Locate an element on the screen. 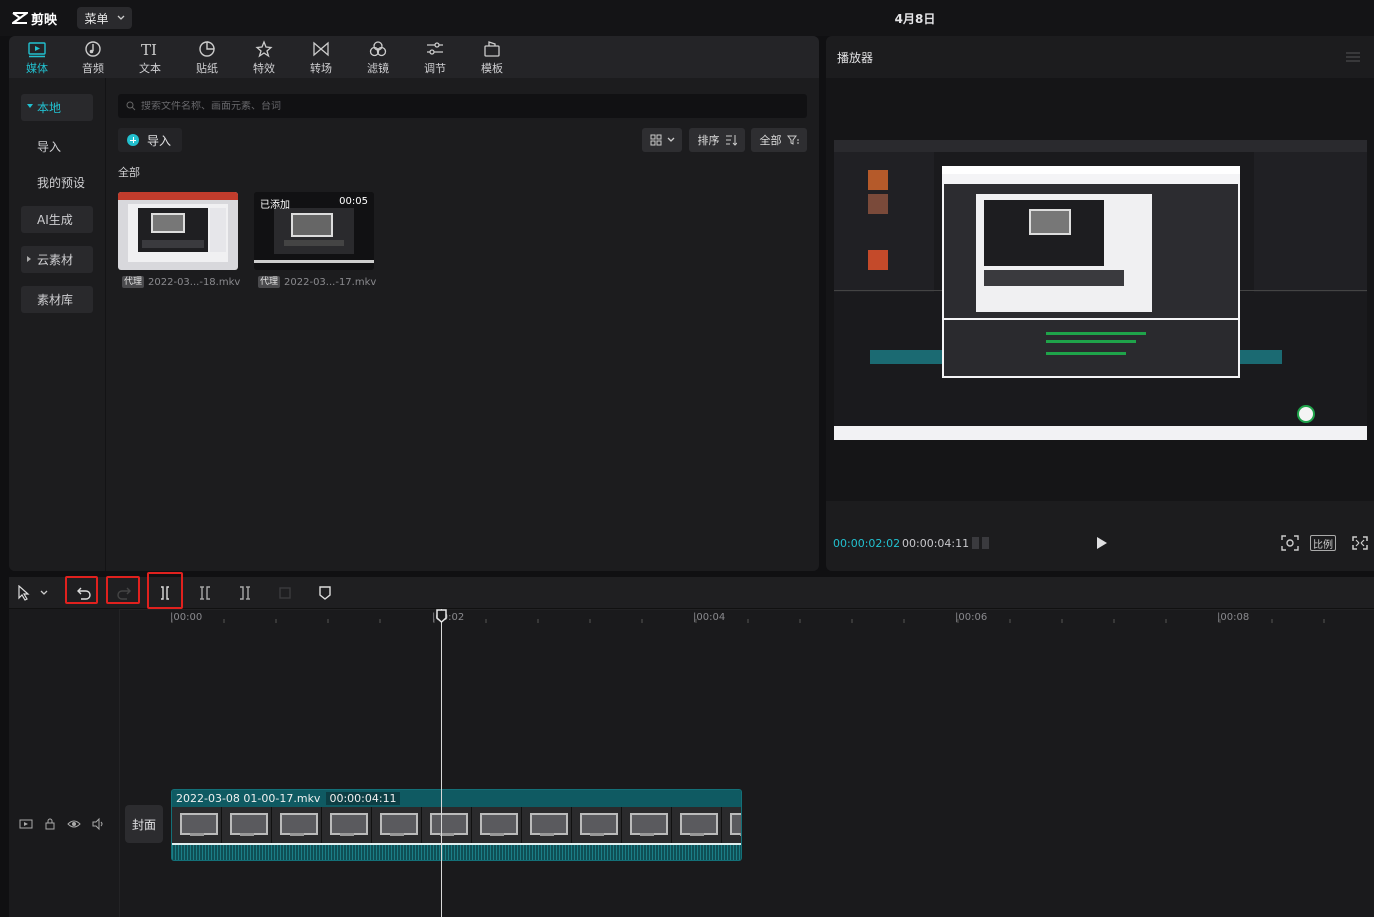  cover-button: 封面 is located at coordinates (144, 824).